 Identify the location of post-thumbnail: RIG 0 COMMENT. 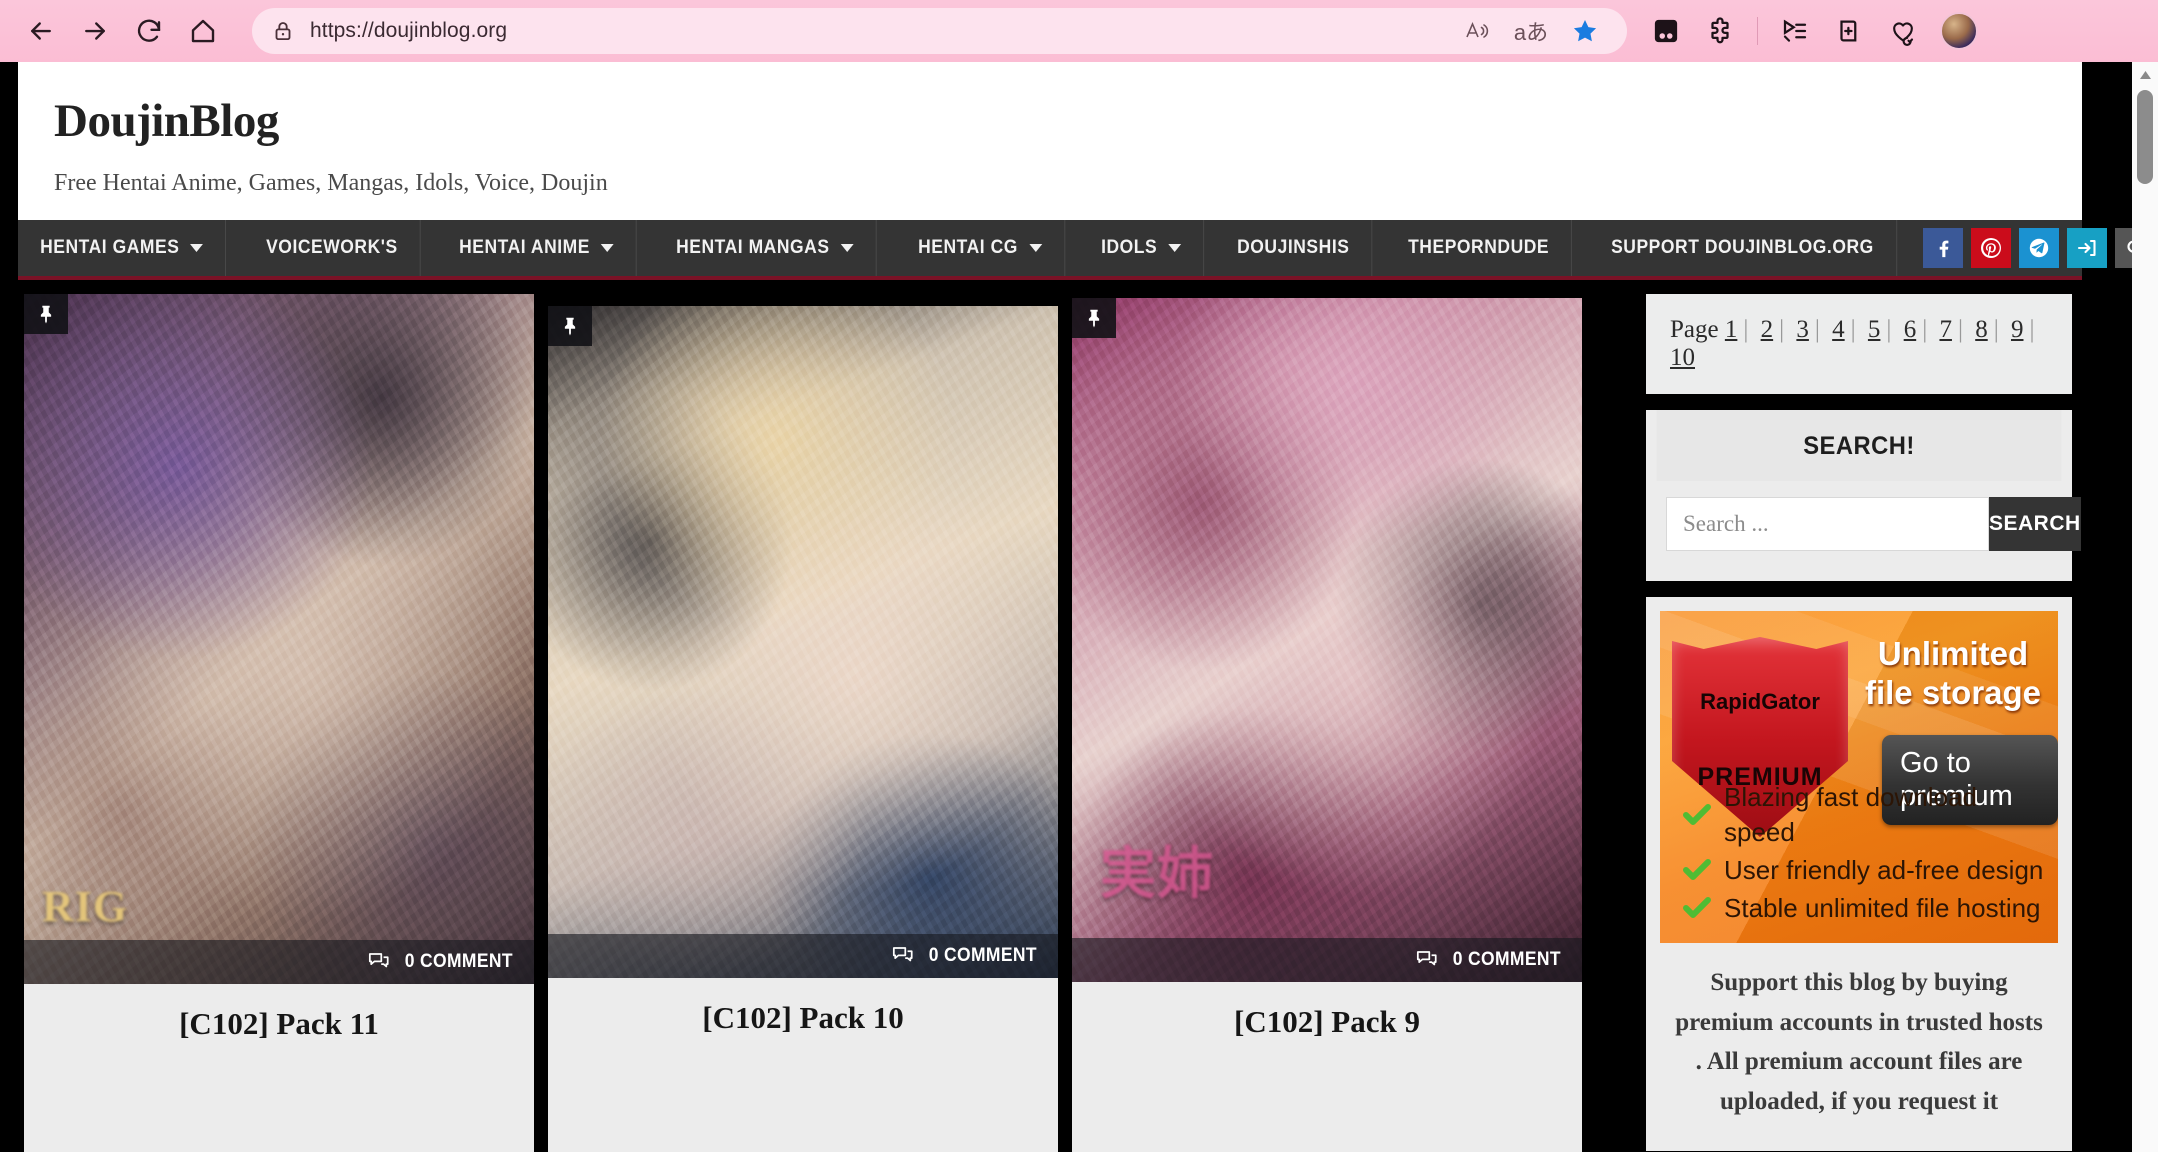
(279, 639).